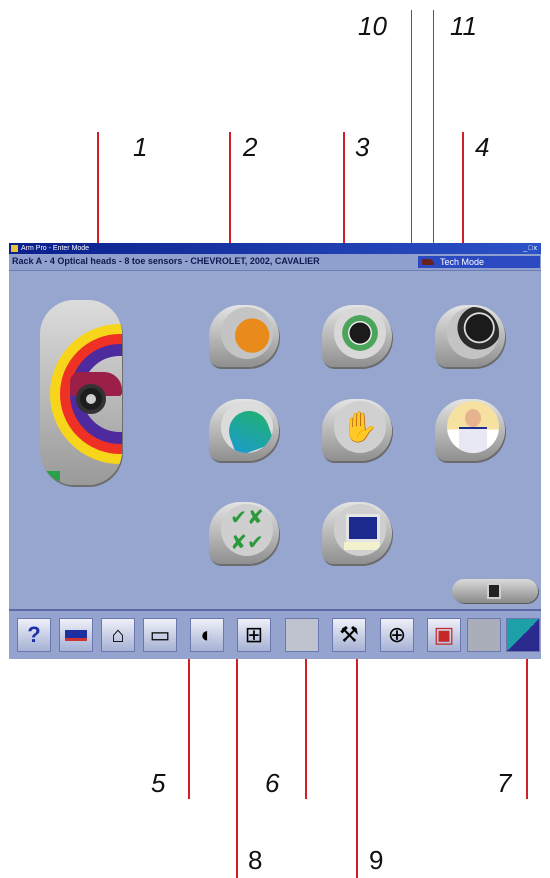 This screenshot has width=550, height=878. I want to click on check-glyph: ✔✘ ✘✔, so click(247, 530).